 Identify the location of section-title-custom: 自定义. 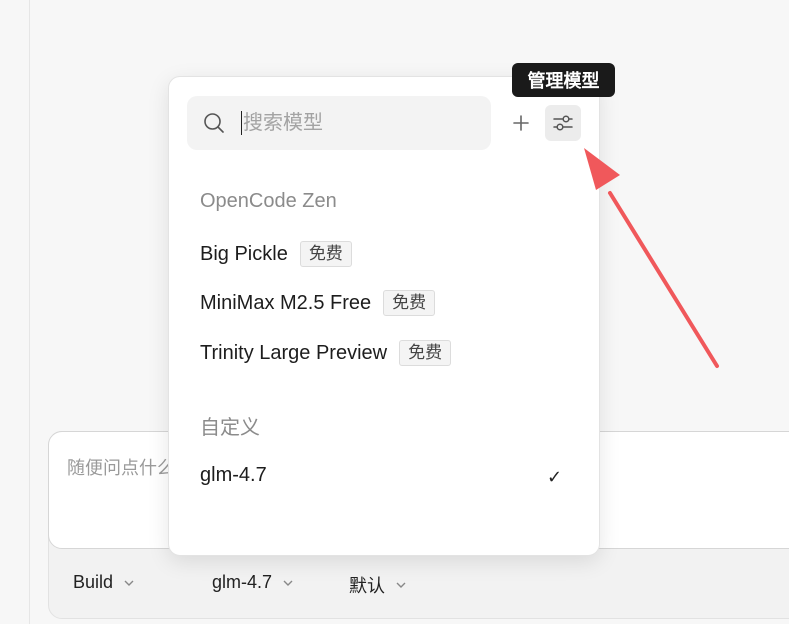
(230, 428).